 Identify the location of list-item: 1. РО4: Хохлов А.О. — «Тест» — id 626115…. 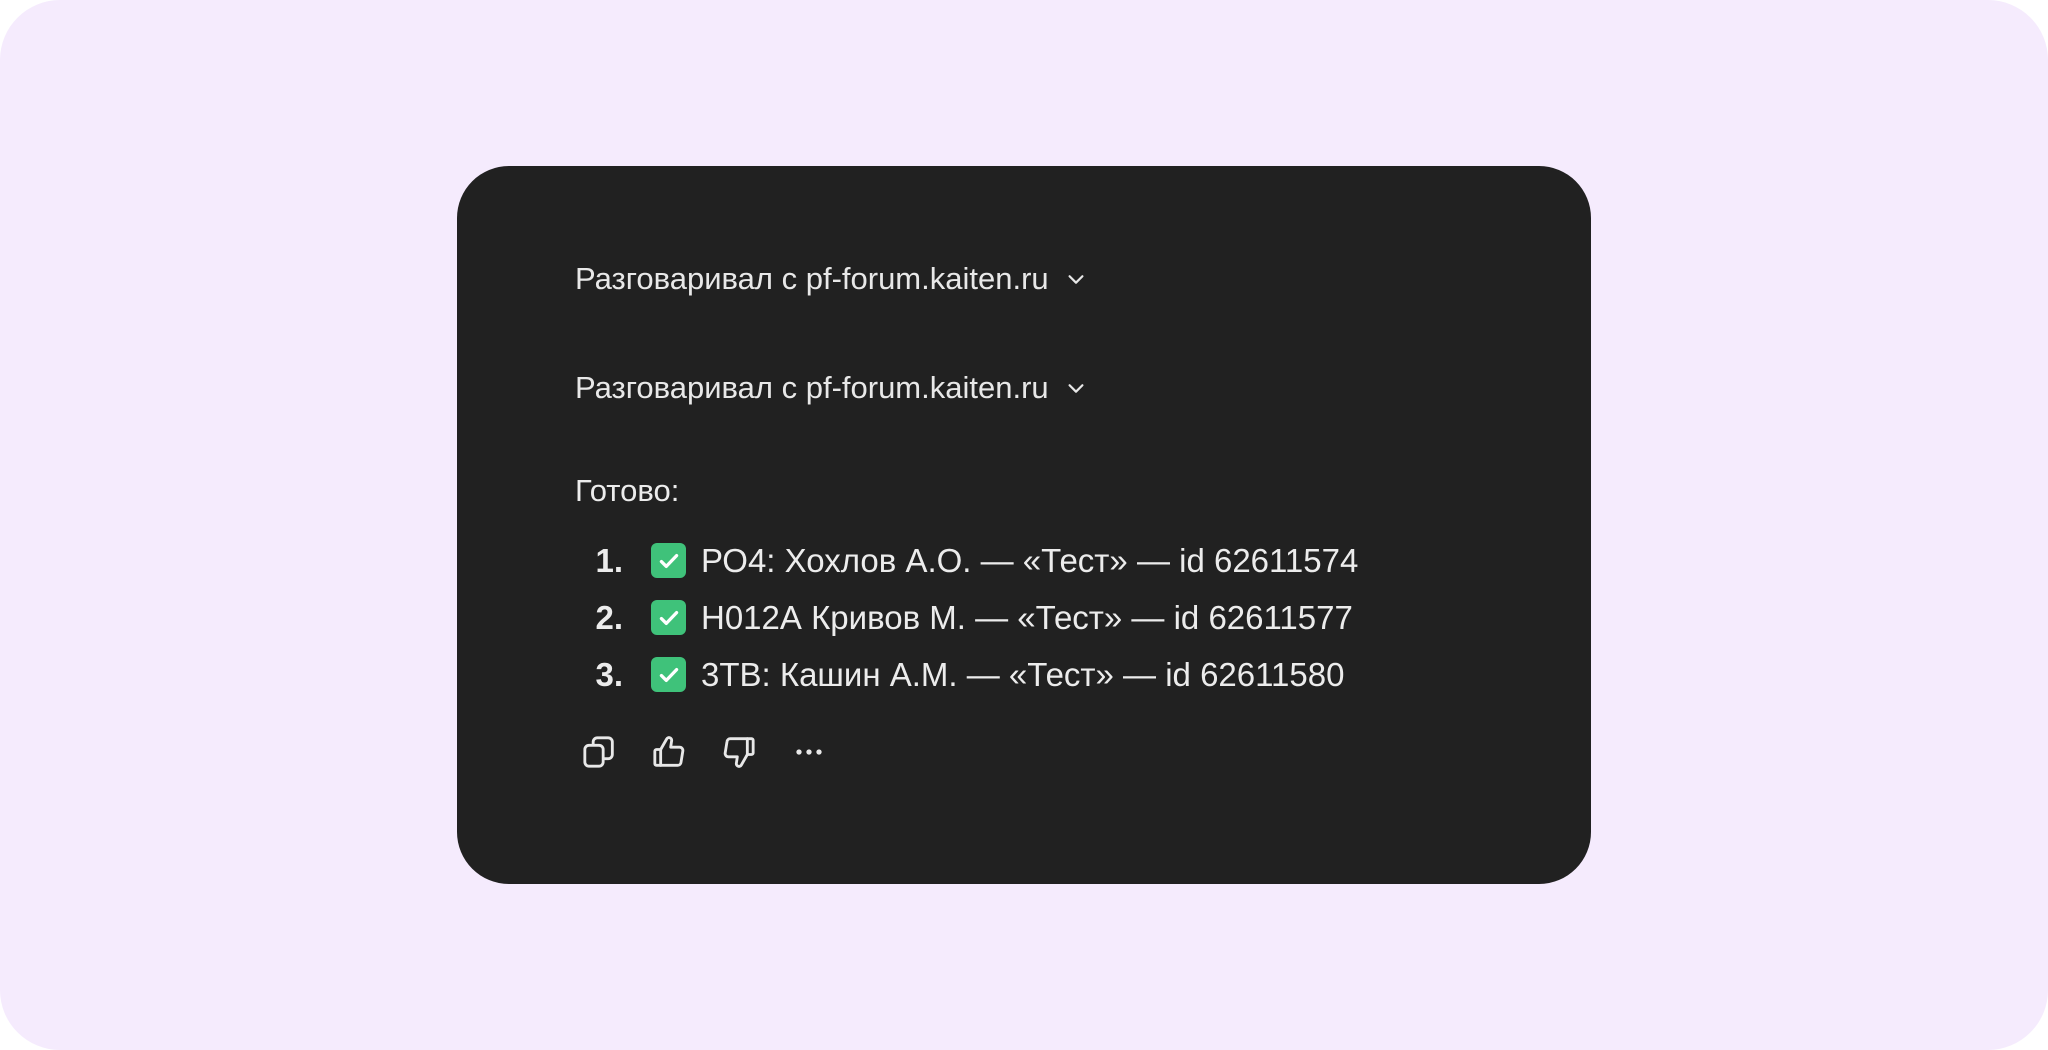
(966, 560).